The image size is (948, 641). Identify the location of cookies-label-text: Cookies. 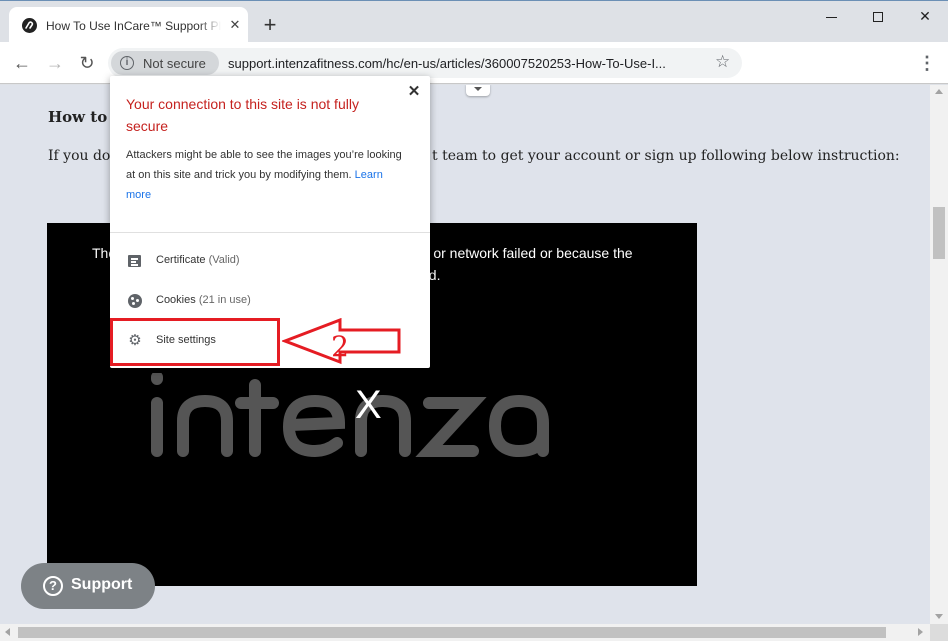
(176, 300).